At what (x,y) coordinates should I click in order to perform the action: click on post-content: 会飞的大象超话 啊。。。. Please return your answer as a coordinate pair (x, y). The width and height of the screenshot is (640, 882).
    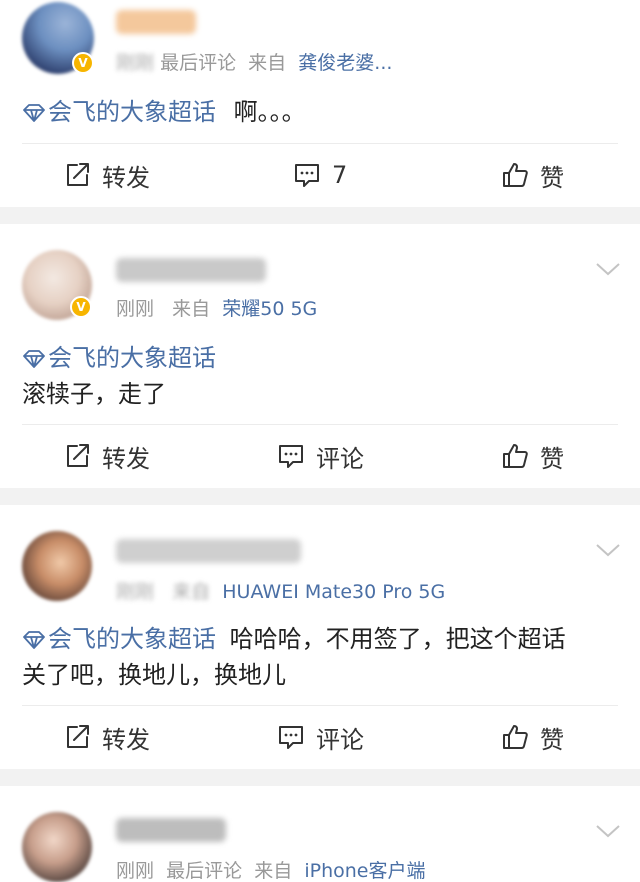
    Looking at the image, I should click on (164, 109).